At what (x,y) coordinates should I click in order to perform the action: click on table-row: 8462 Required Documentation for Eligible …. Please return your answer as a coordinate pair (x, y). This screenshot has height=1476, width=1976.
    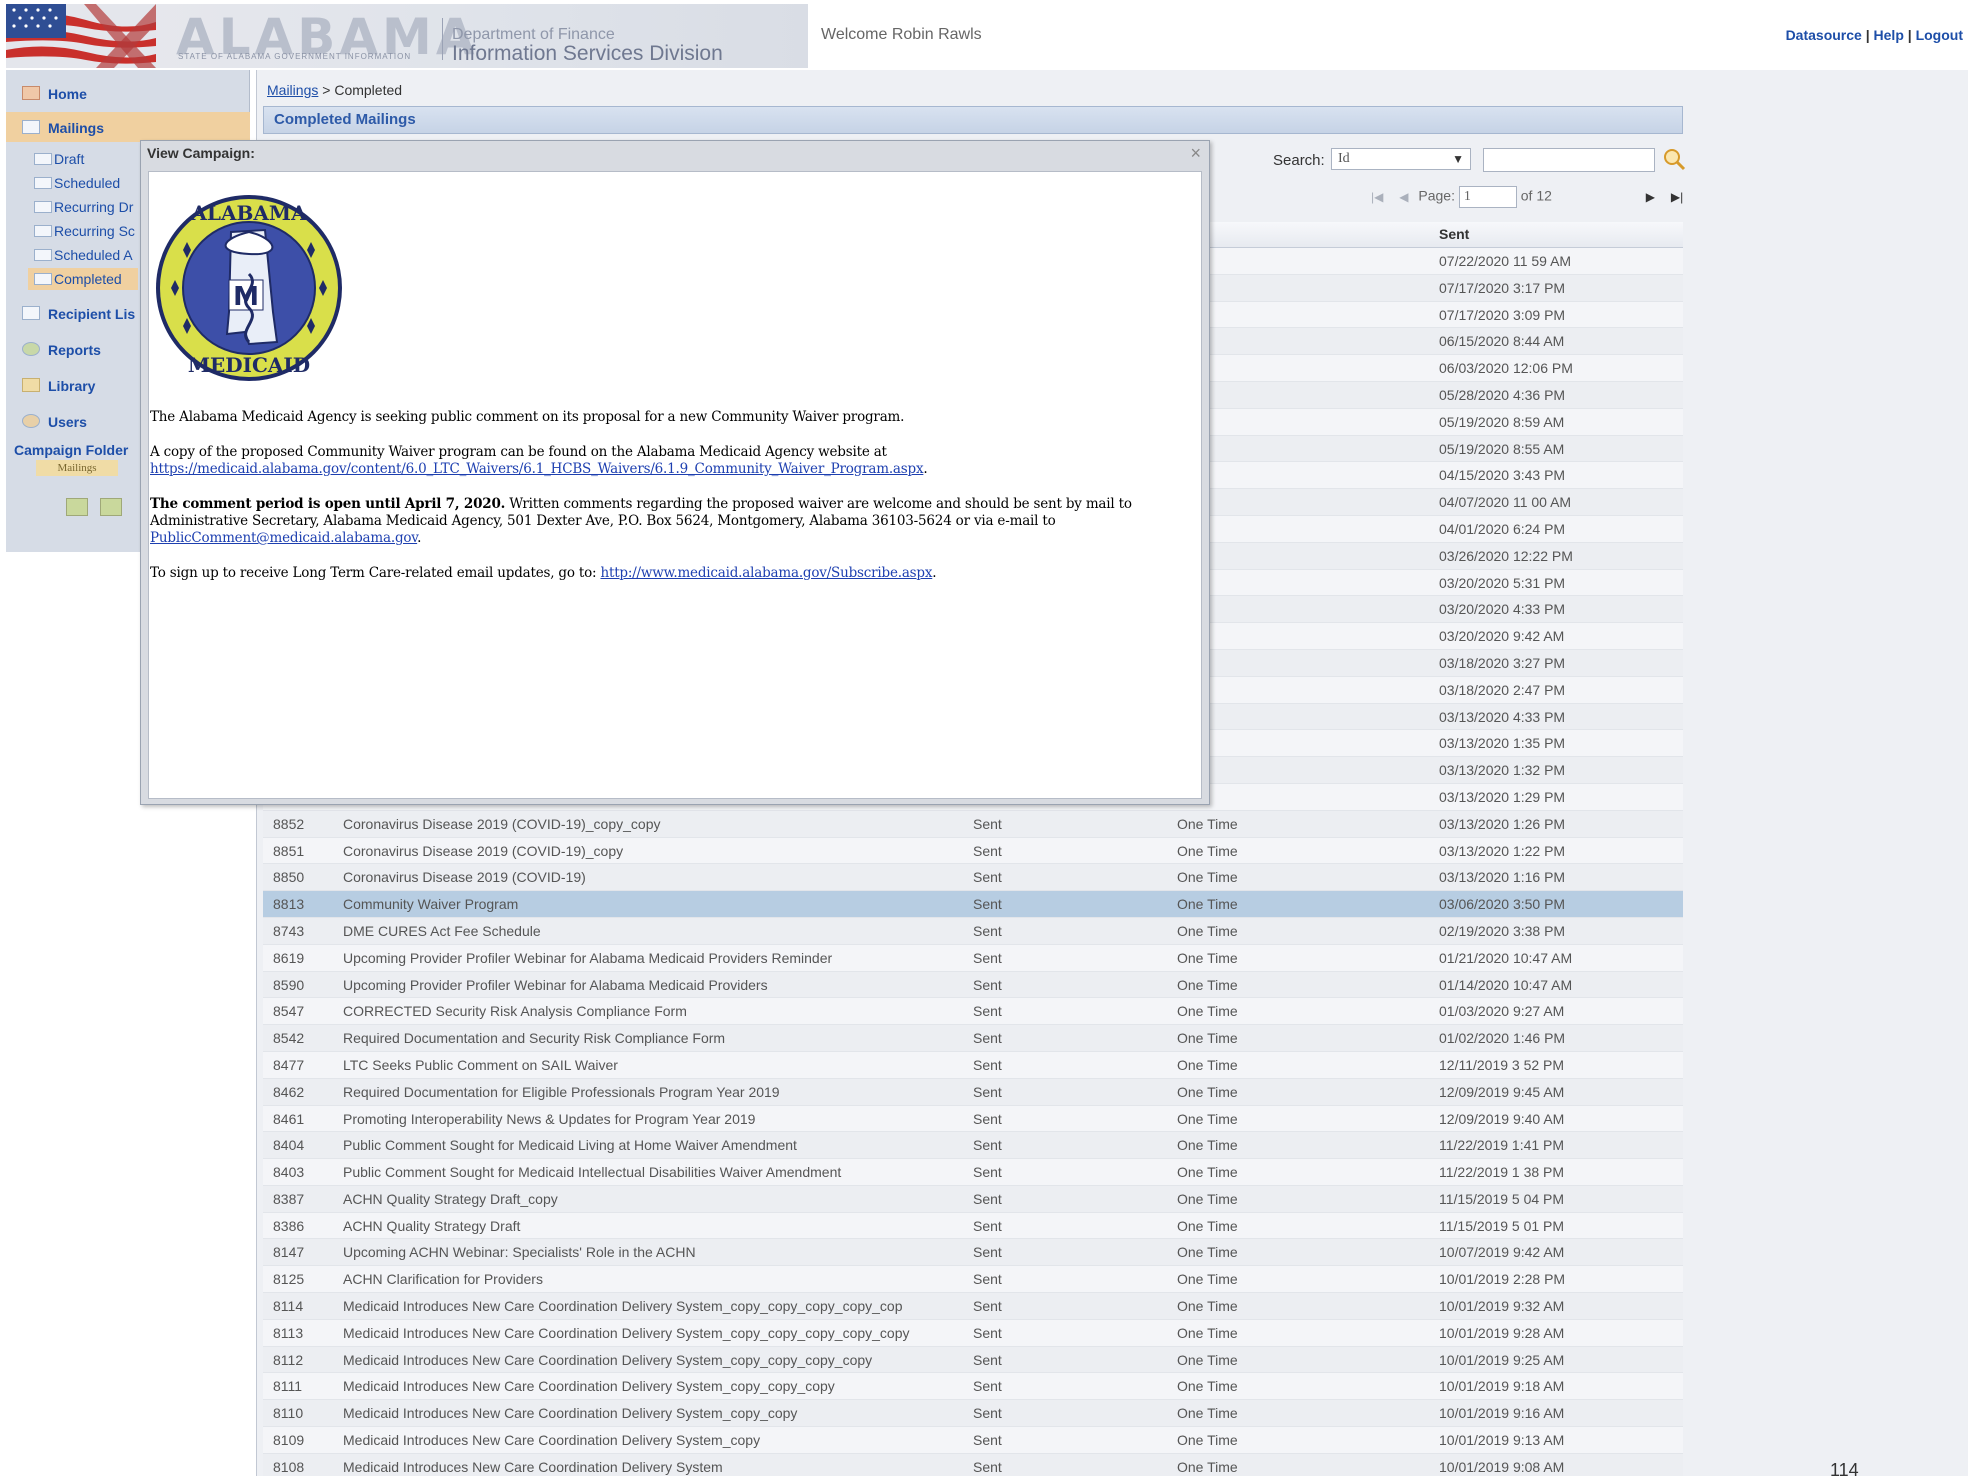
    Looking at the image, I should click on (973, 1092).